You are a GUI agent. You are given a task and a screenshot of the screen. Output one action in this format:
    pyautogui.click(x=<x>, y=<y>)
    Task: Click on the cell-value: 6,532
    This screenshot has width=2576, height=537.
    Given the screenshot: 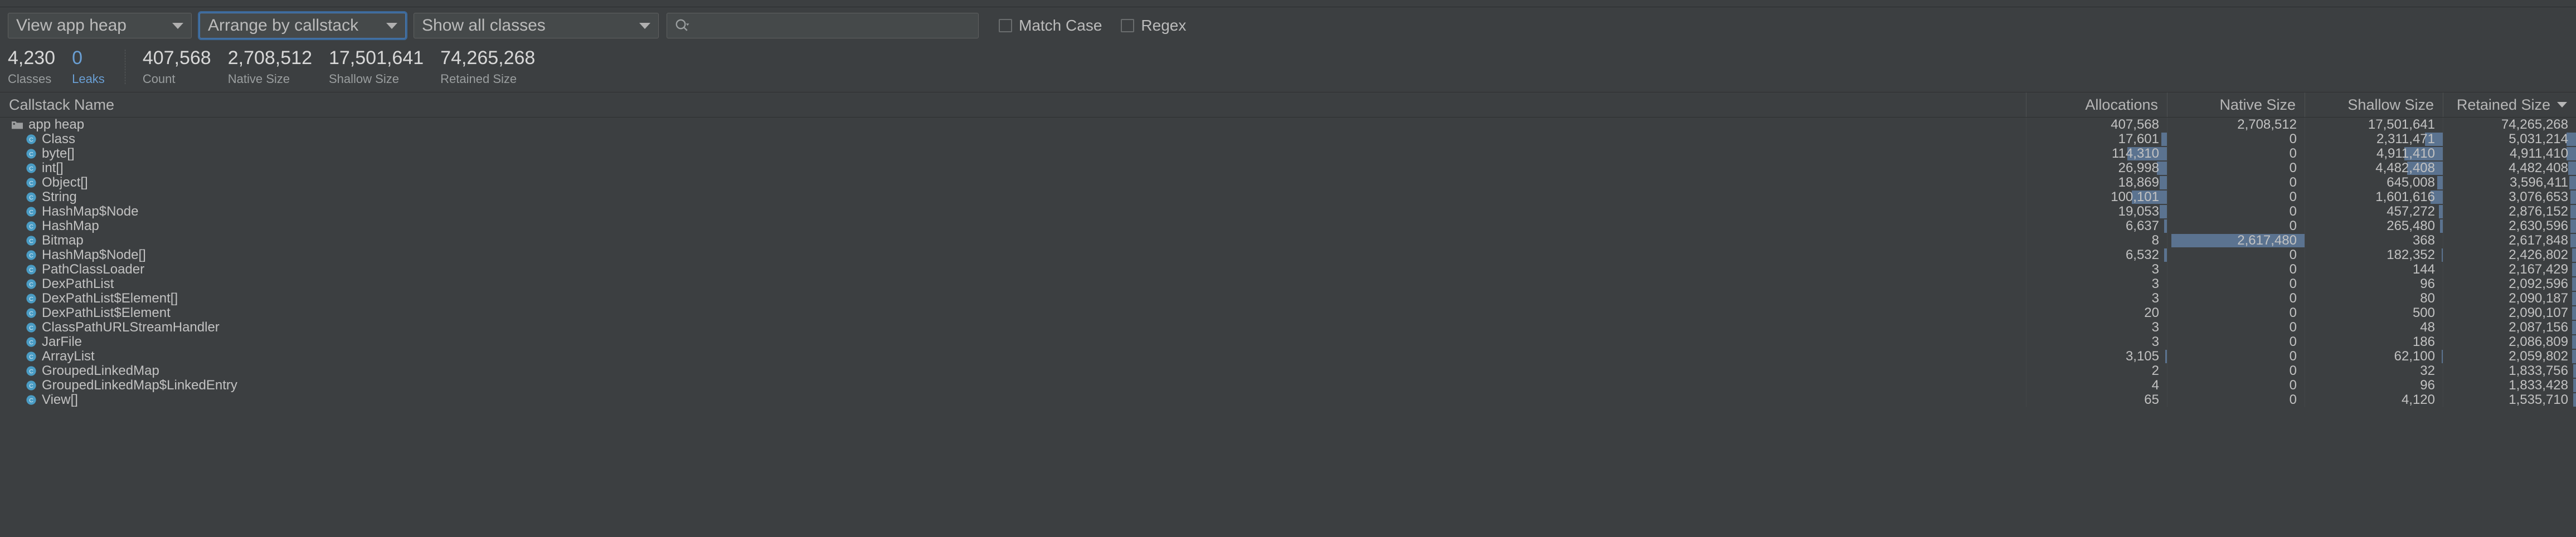 What is the action you would take?
    pyautogui.click(x=2142, y=255)
    